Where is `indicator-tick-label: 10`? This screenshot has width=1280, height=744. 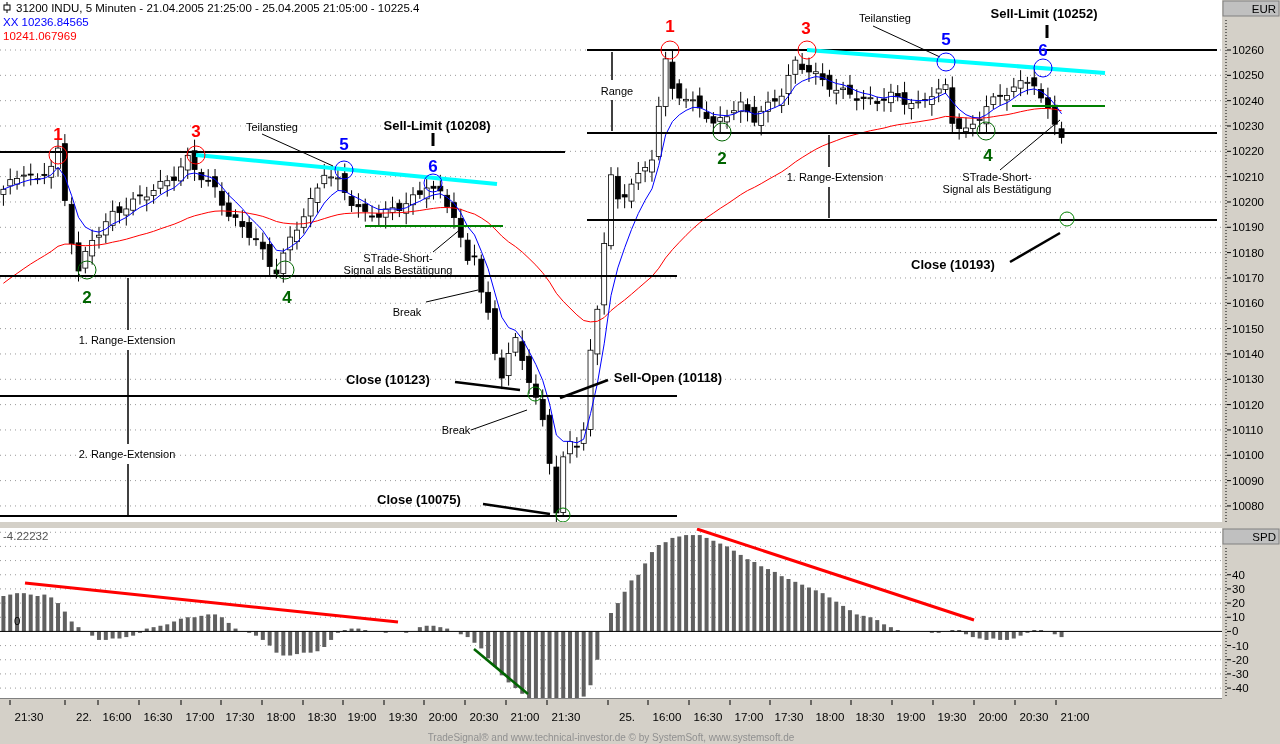 indicator-tick-label: 10 is located at coordinates (1238, 617).